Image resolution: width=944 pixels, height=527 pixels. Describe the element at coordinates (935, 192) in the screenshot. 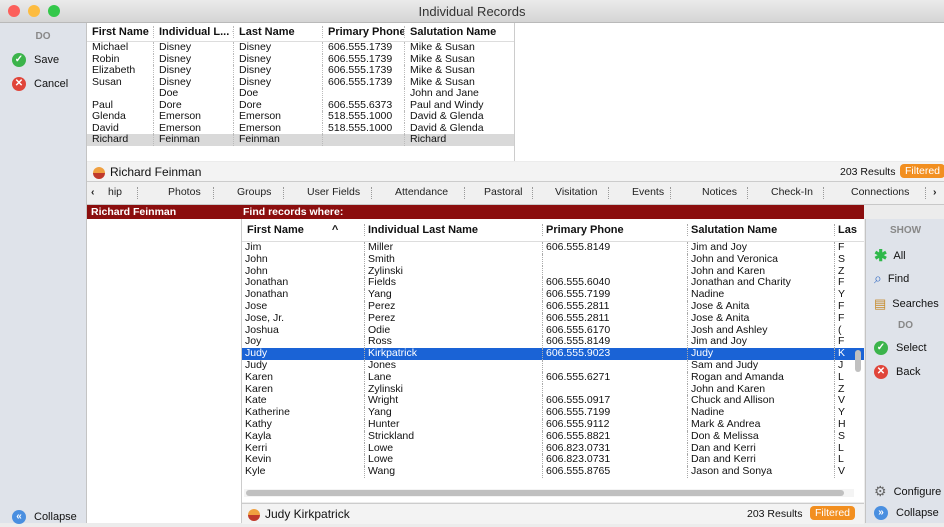

I see `tab-scroll-right-button: ›` at that location.